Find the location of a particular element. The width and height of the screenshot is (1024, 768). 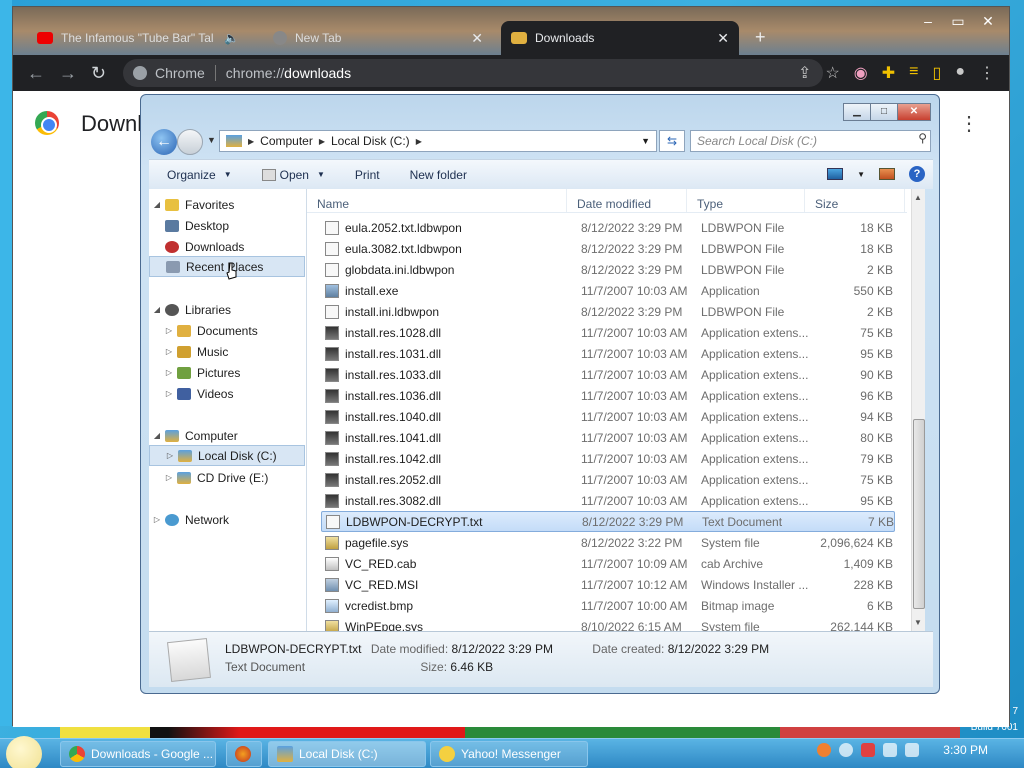

forward-button is located at coordinates (190, 142).